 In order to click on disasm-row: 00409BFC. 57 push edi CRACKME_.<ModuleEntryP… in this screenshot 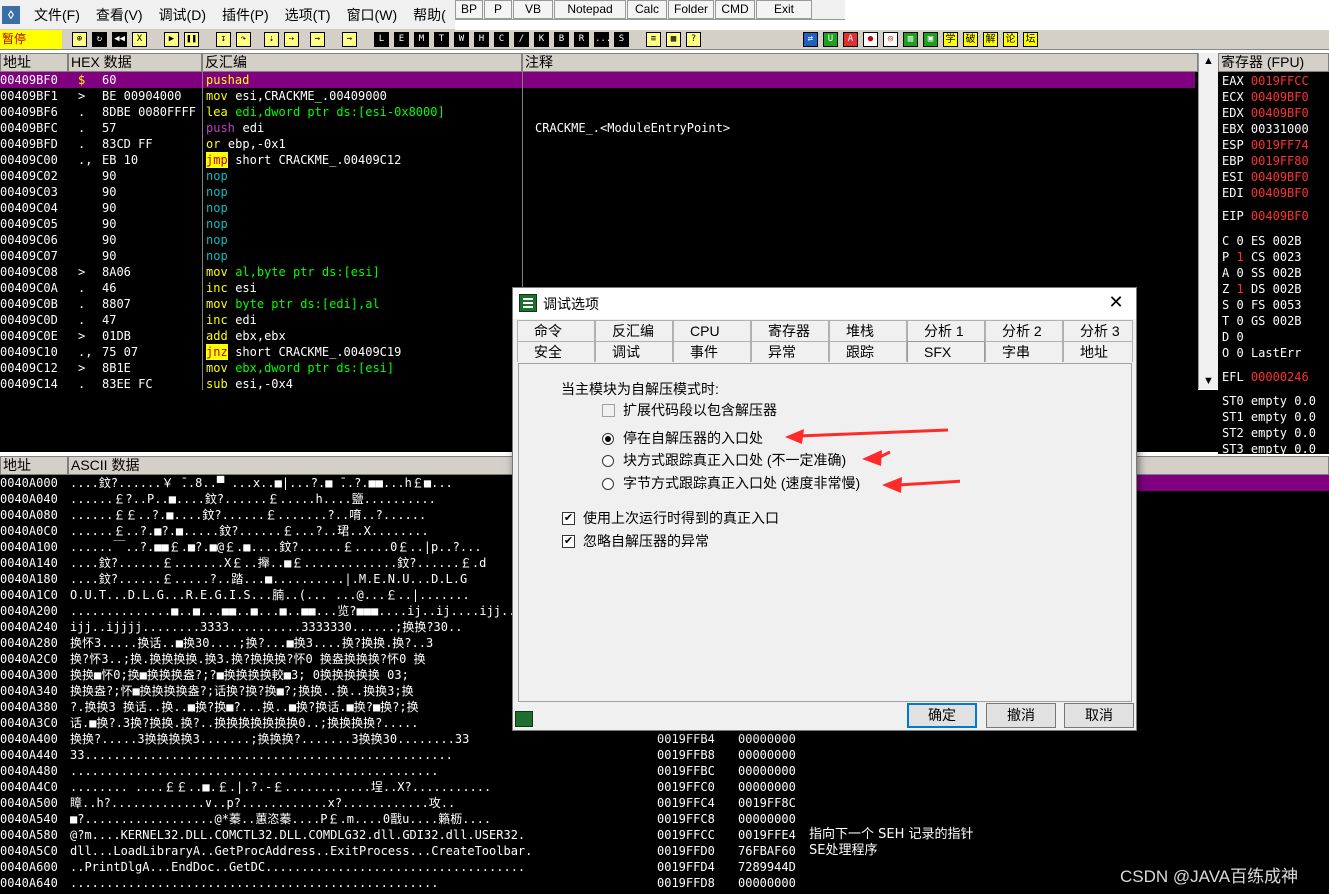, I will do `click(597, 128)`.